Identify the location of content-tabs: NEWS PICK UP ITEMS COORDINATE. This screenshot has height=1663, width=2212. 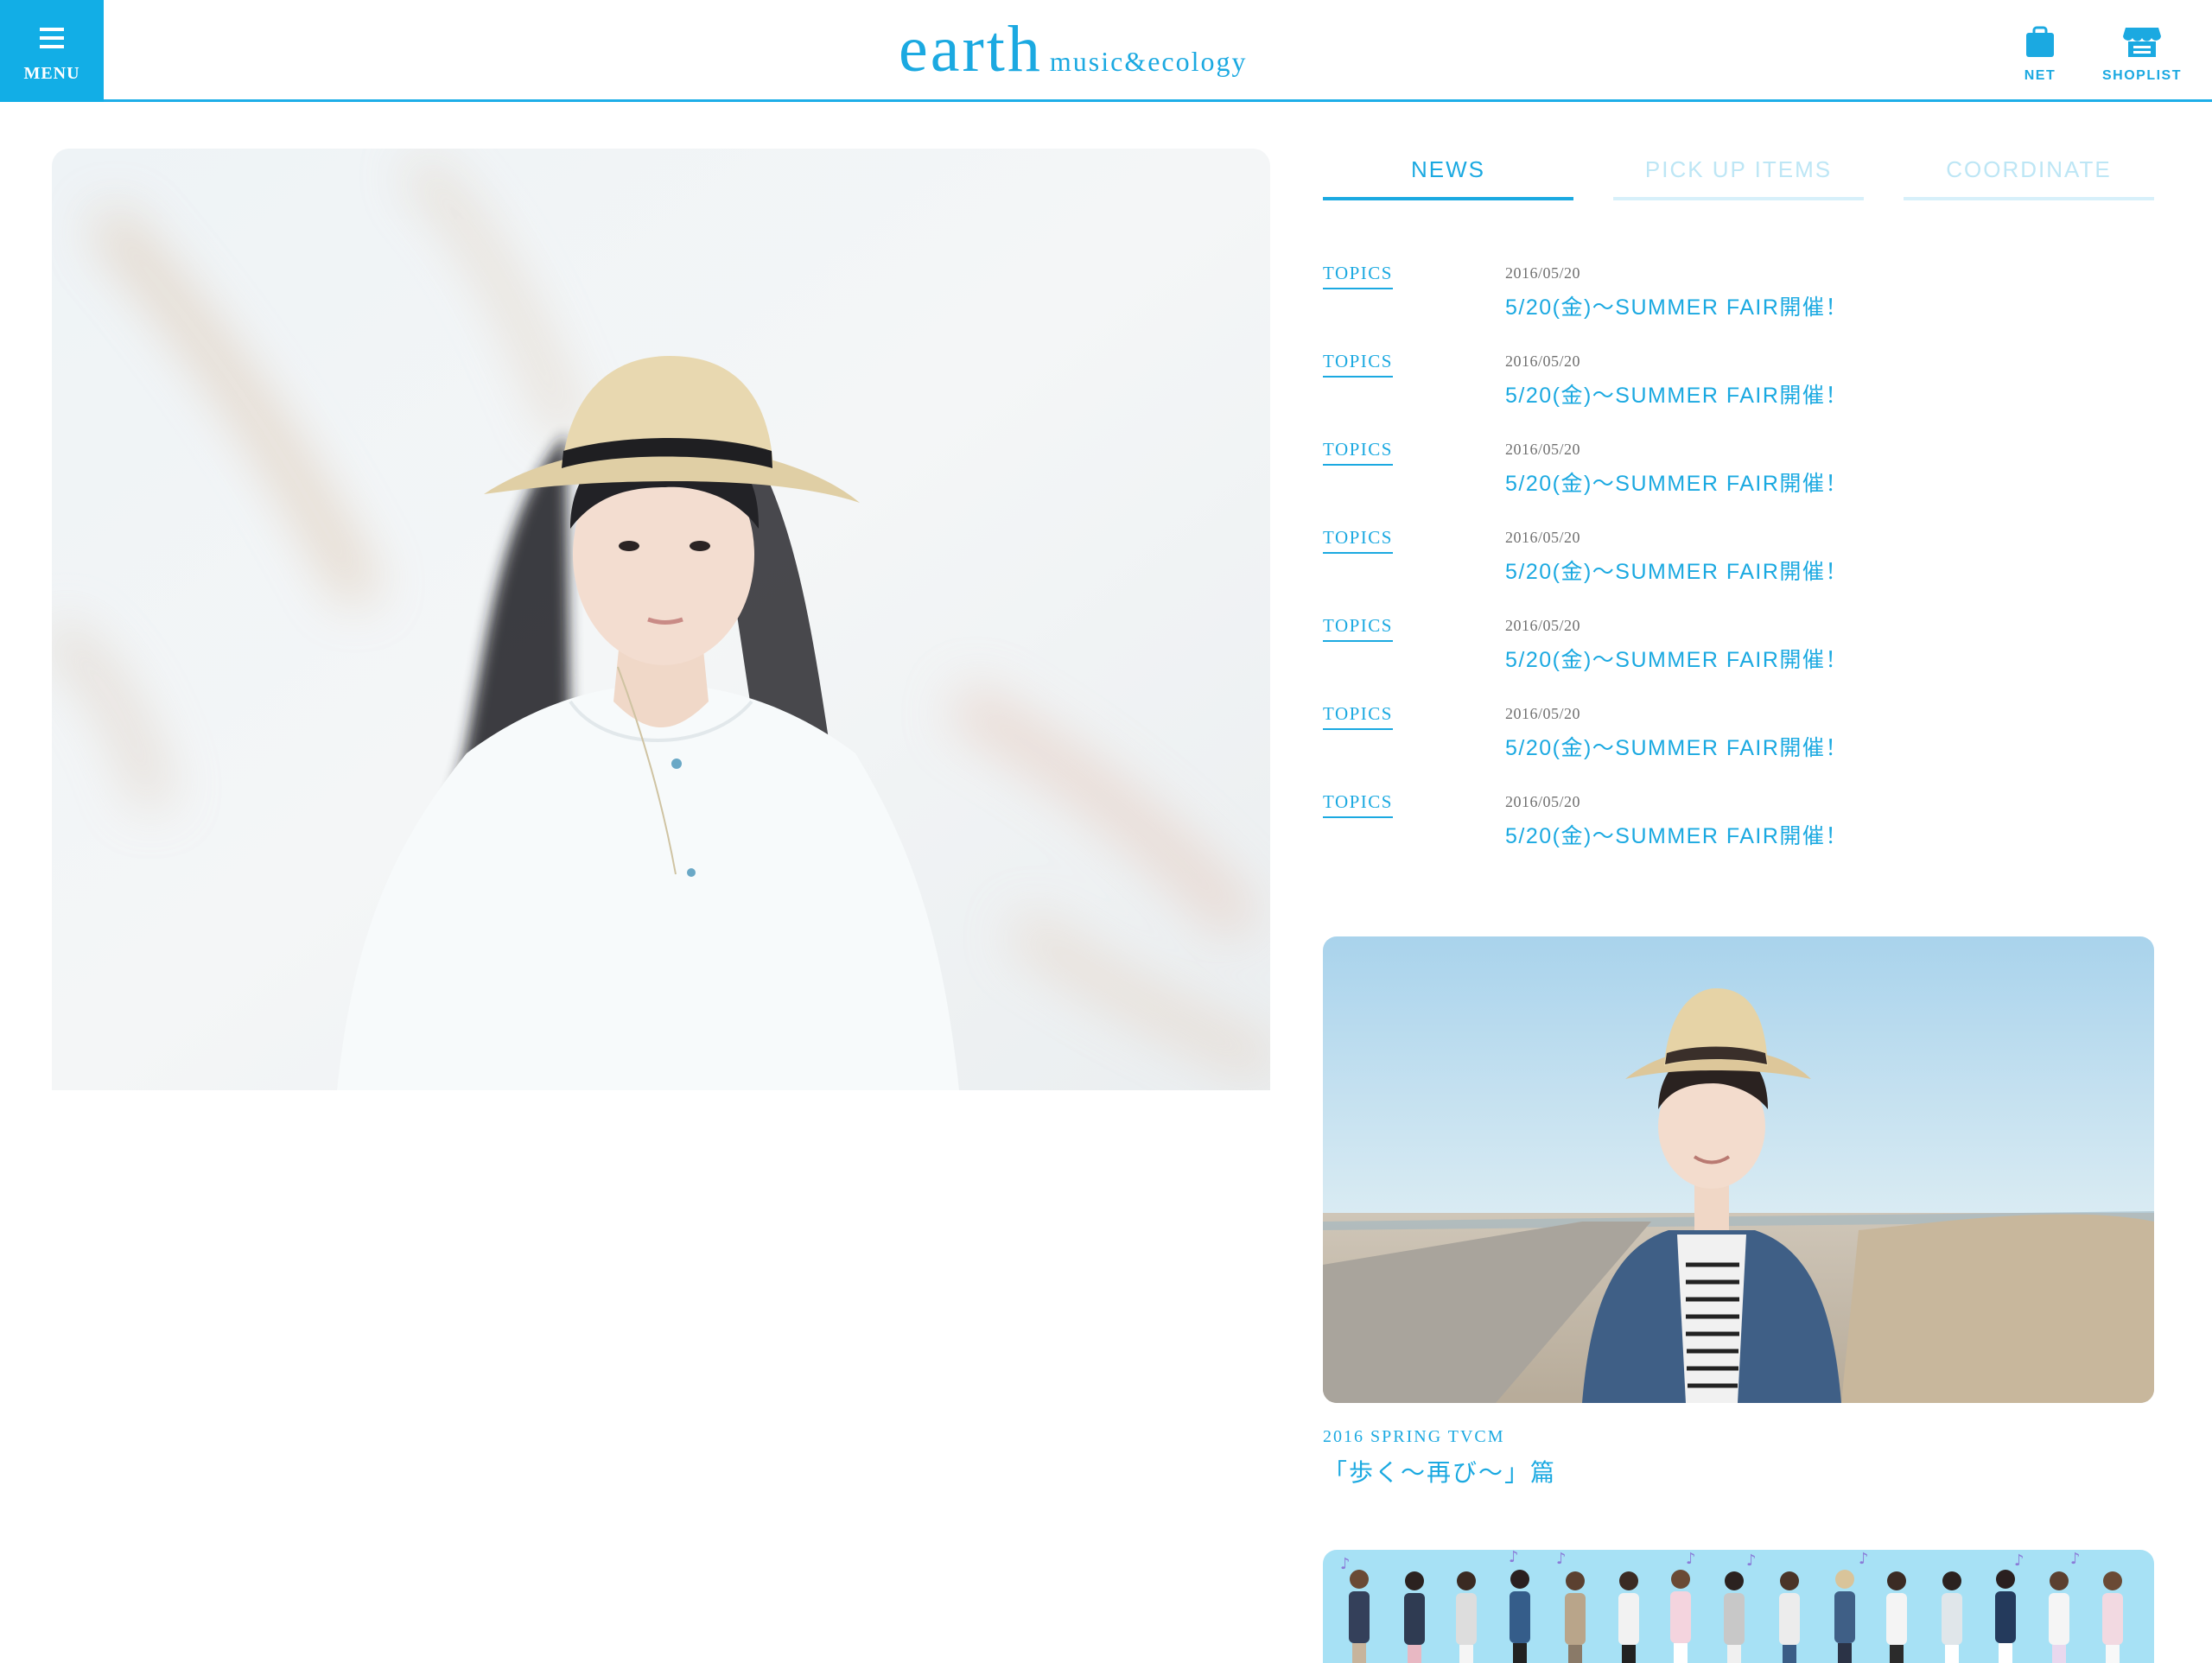
(1738, 173).